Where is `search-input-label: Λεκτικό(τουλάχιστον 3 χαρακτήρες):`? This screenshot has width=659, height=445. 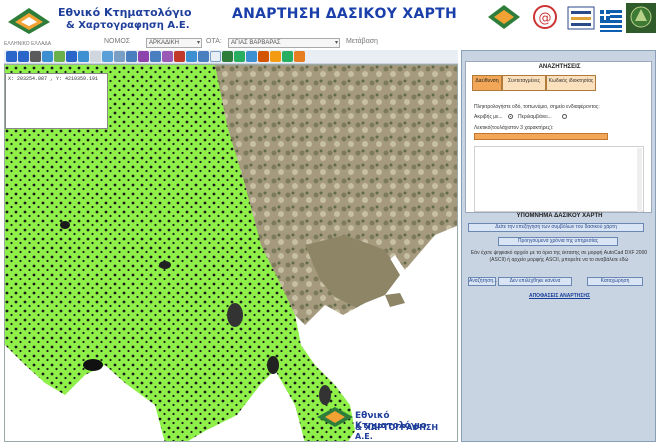 search-input-label: Λεκτικό(τουλάχιστον 3 χαρακτήρες): is located at coordinates (514, 128).